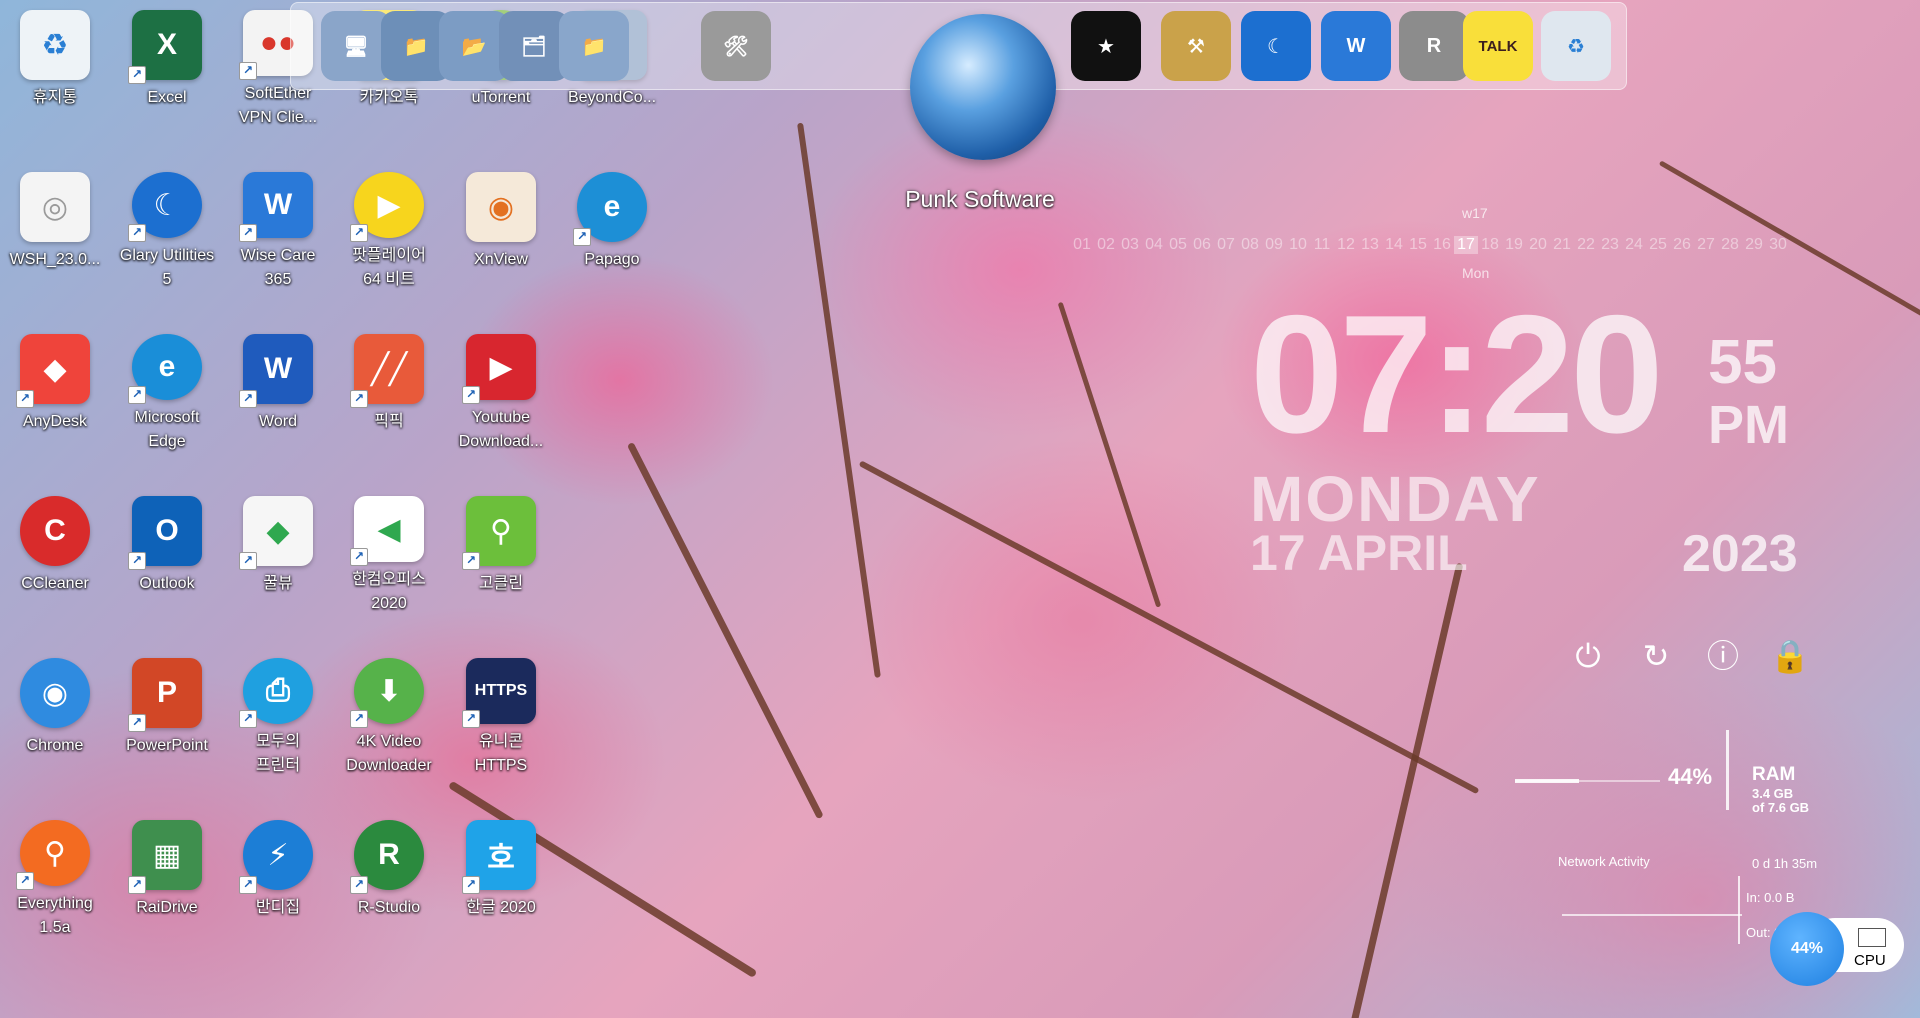 The height and width of the screenshot is (1018, 1920). I want to click on dock-tools-icon: 🛠, so click(736, 46).